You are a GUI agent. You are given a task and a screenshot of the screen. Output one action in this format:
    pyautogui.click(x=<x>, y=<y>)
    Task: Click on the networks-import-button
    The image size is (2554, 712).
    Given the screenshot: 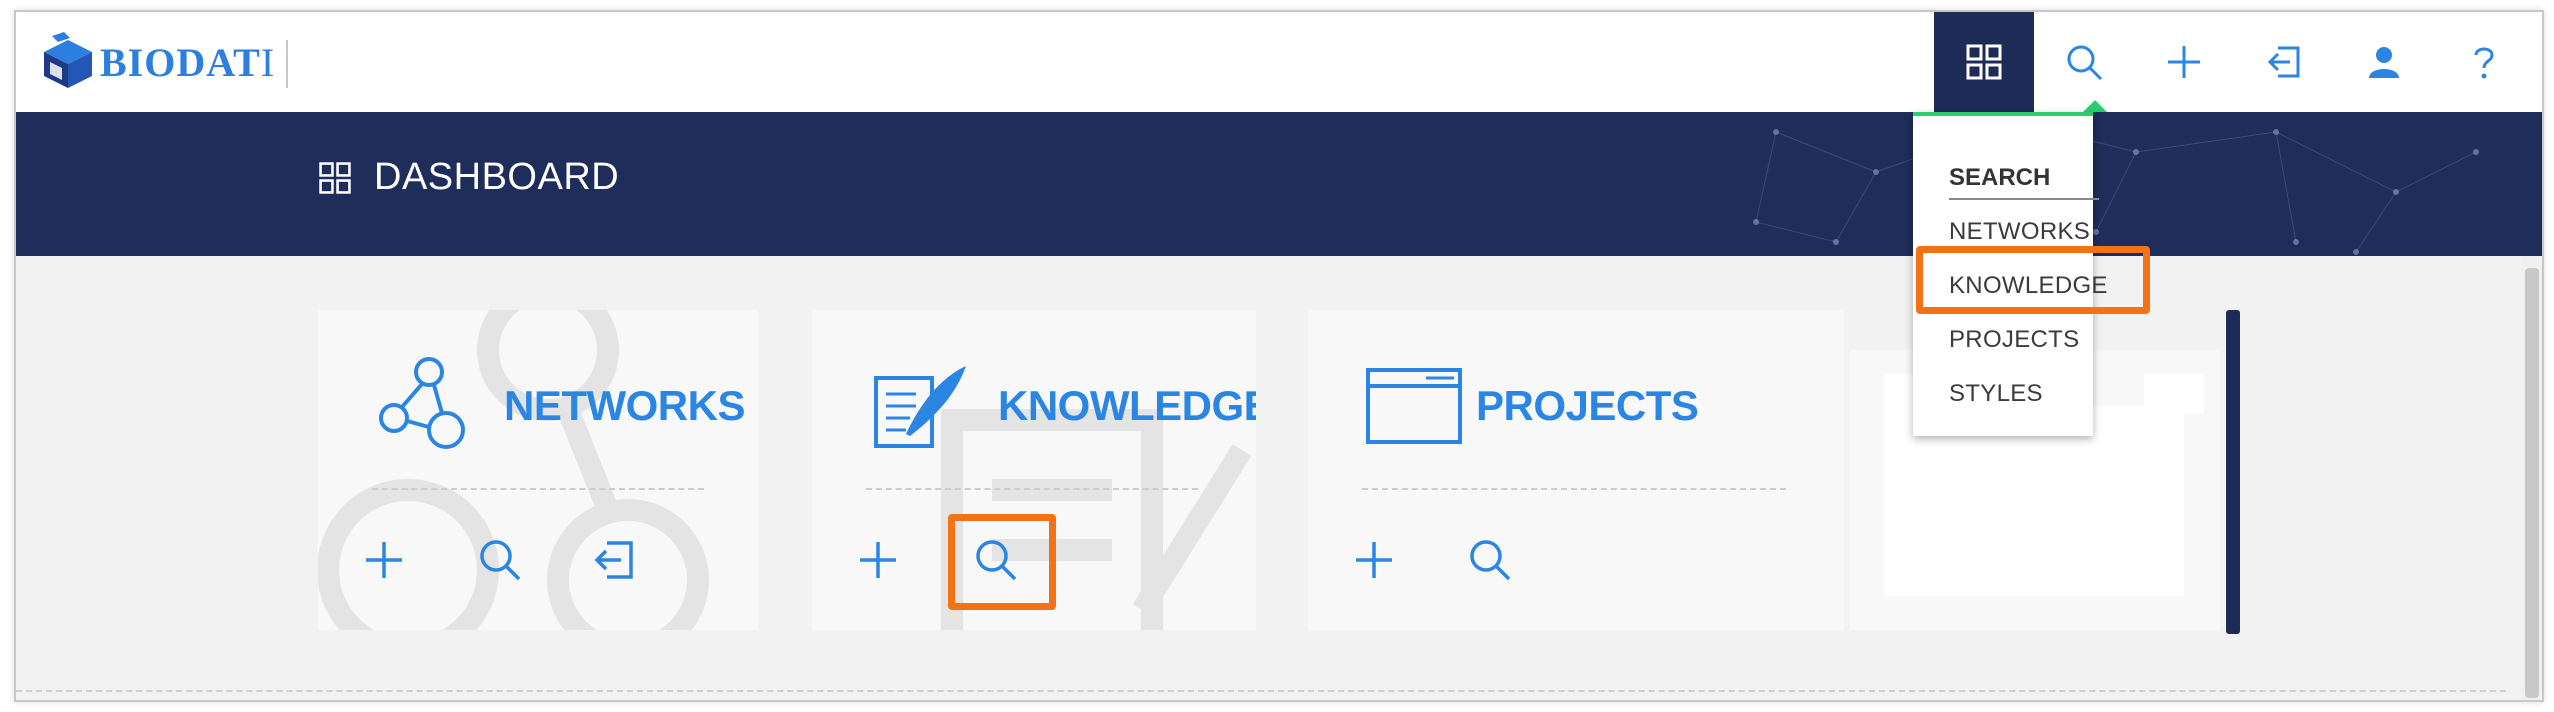 What is the action you would take?
    pyautogui.click(x=614, y=560)
    